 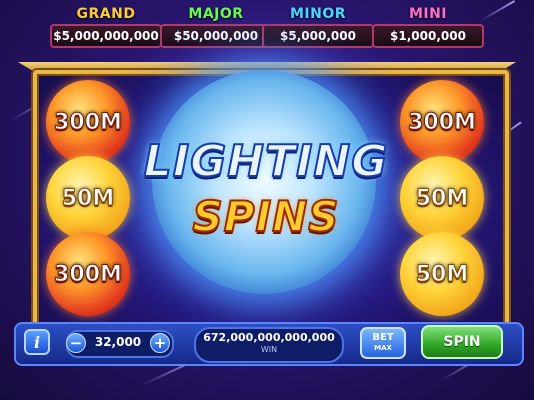 I want to click on spin-button: SPIN, so click(x=462, y=342).